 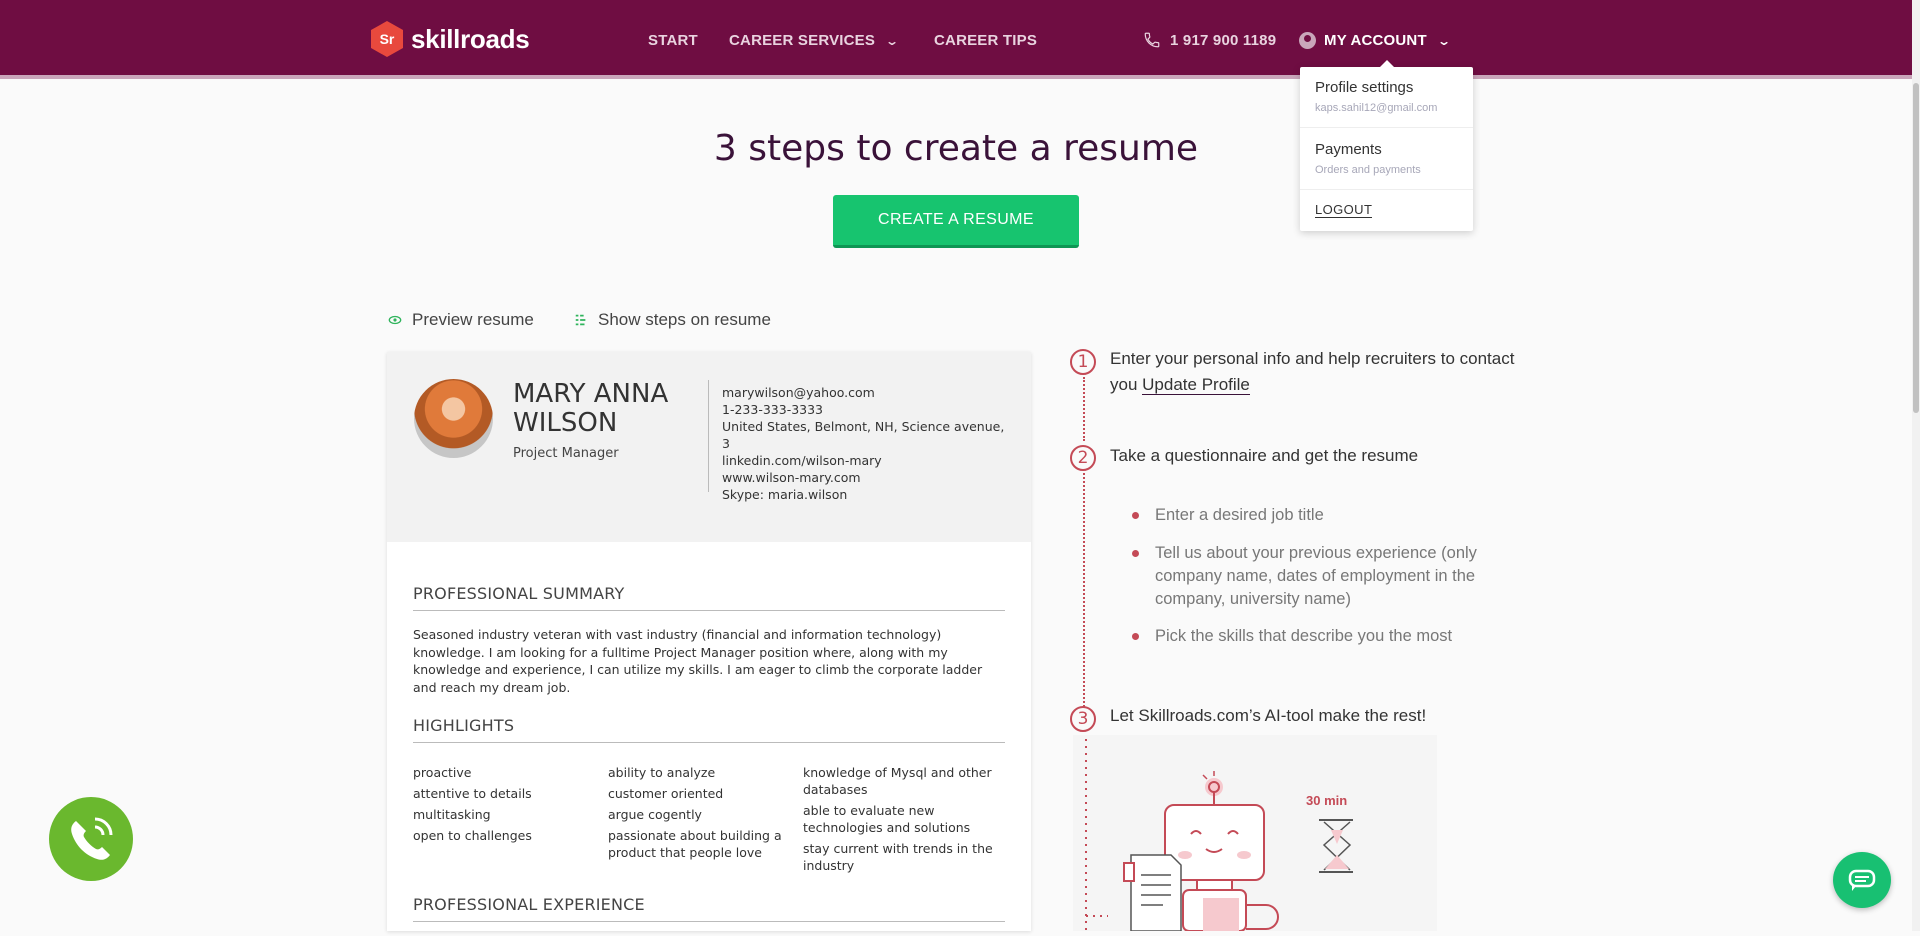 I want to click on logo-text: skillroads, so click(x=470, y=38).